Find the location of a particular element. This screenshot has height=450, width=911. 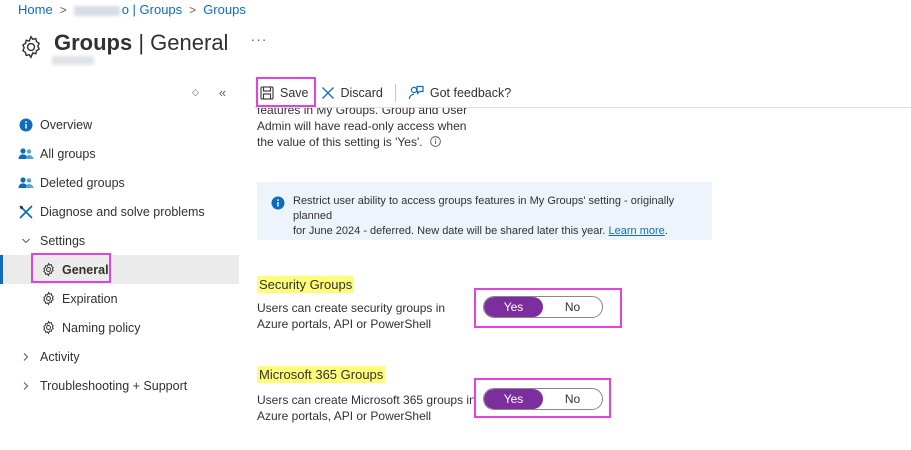

command-bar: Save Discard Got feedback? is located at coordinates (582, 93).